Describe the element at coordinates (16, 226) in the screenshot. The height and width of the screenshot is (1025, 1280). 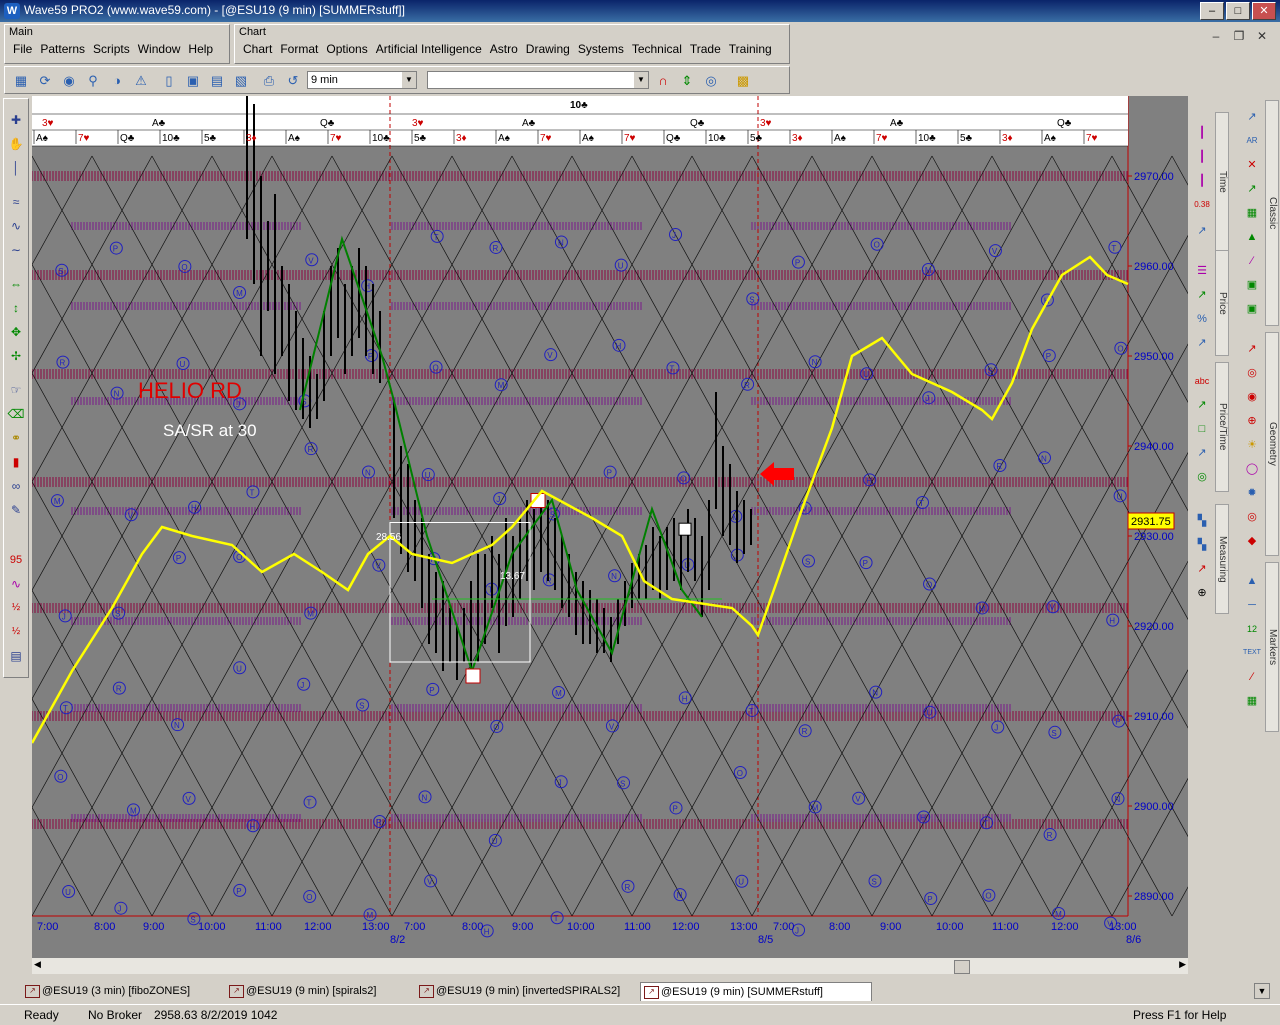
I see `wave-icon: ∿` at that location.